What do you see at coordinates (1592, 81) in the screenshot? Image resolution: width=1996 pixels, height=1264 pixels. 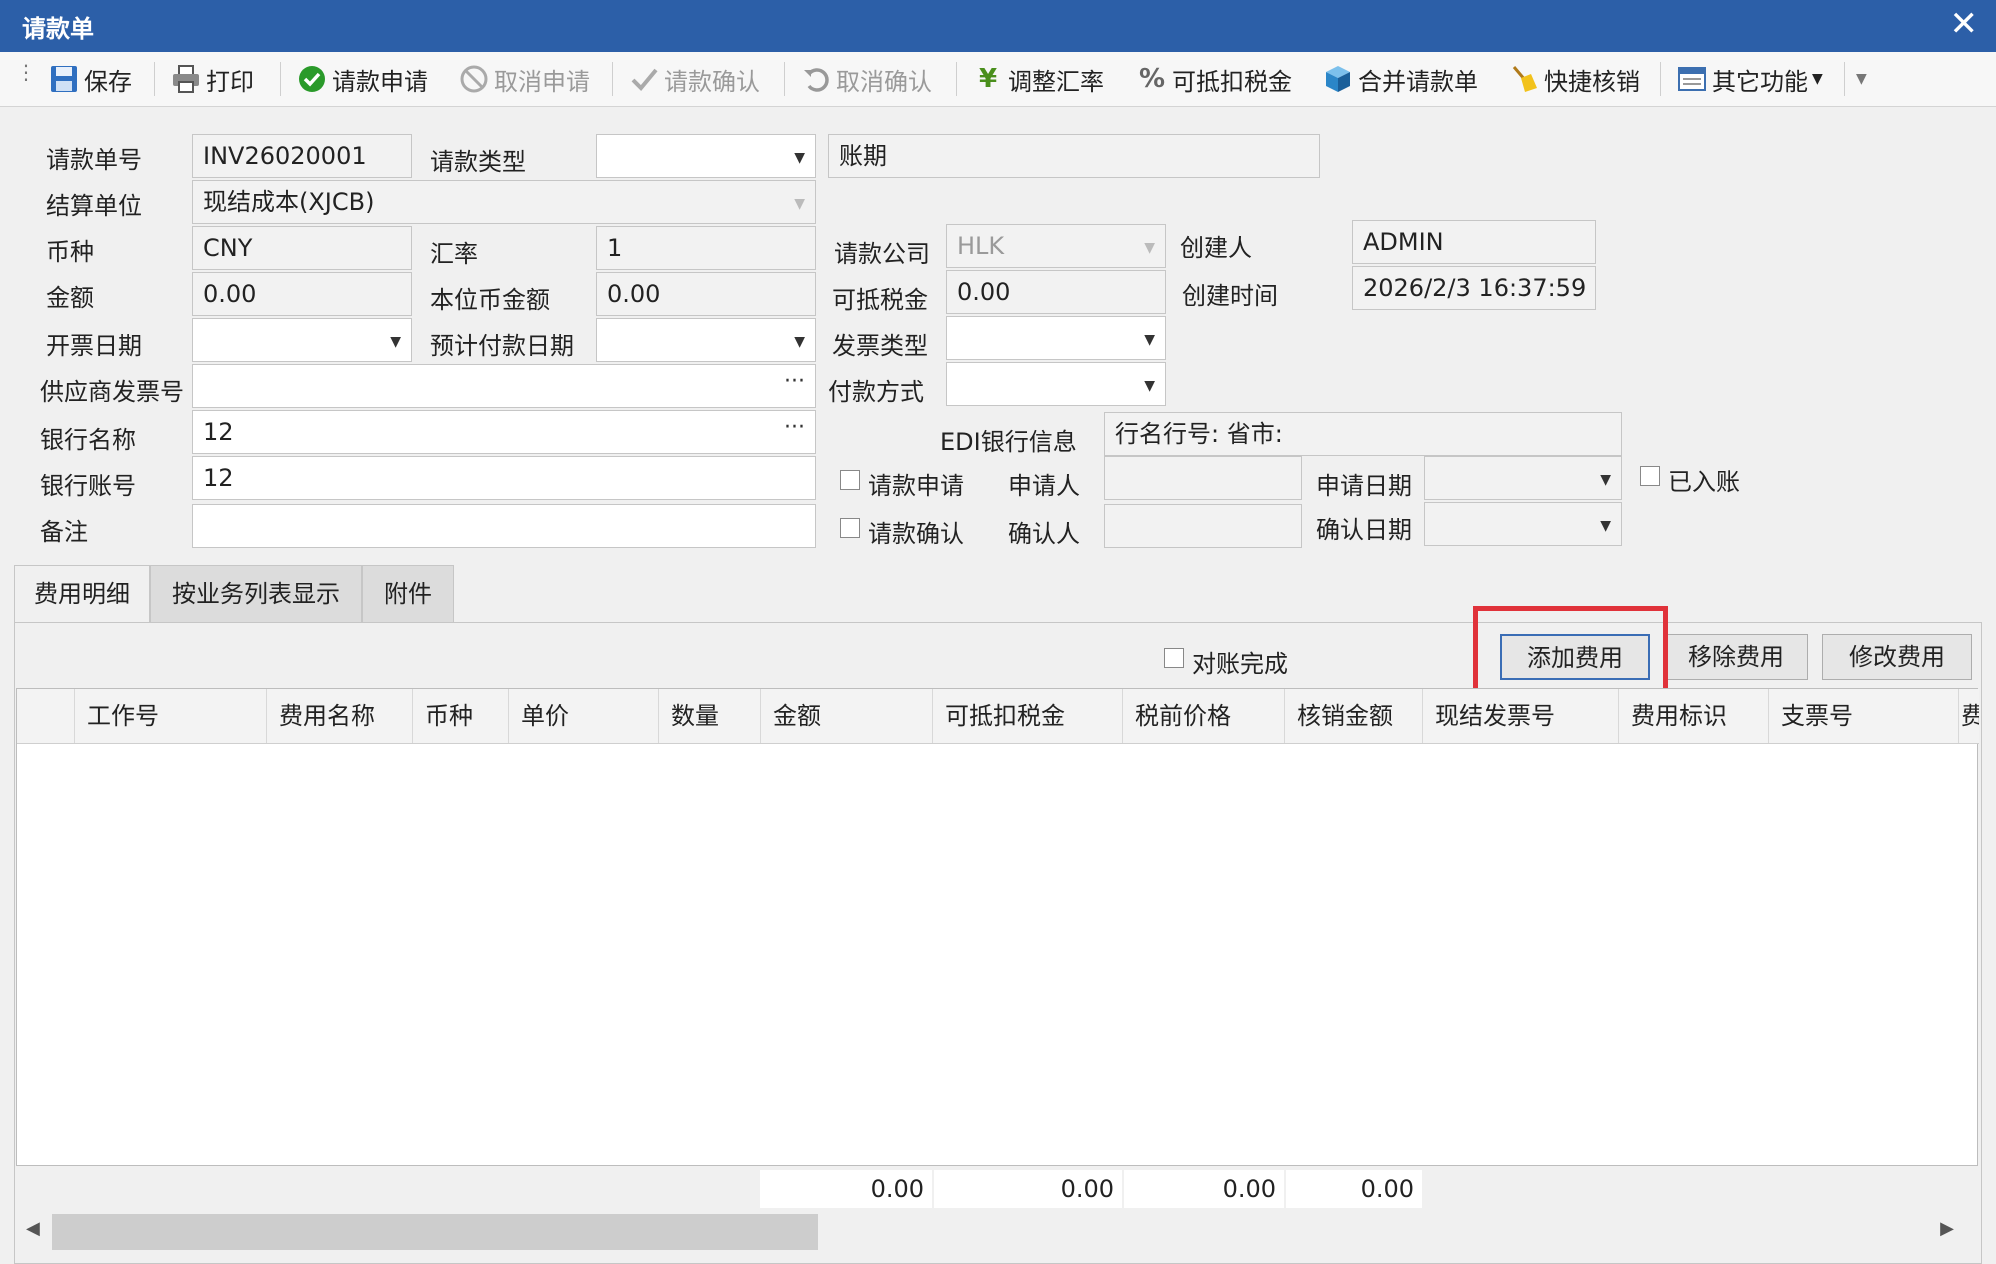 I see `quick-writeoff-label: 快捷核销` at bounding box center [1592, 81].